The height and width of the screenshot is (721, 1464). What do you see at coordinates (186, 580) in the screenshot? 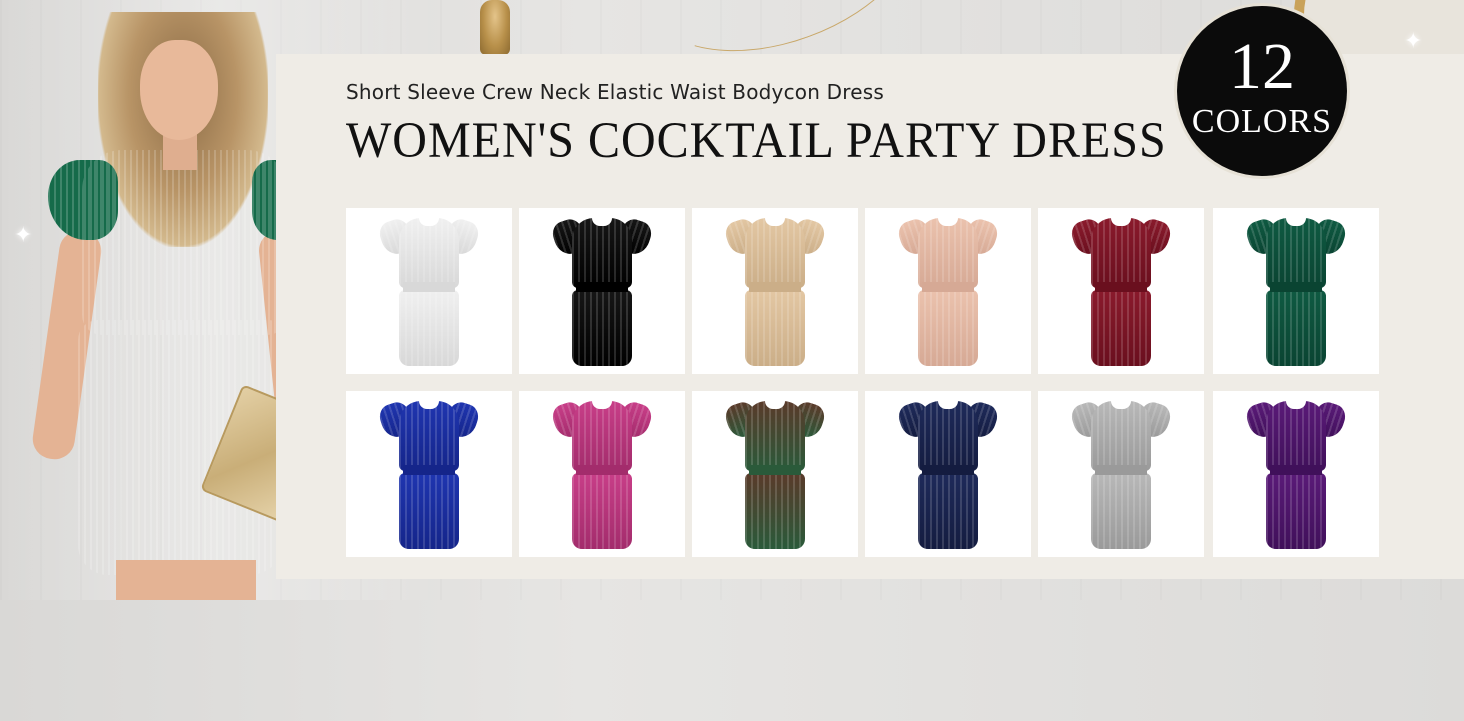
I see `model-legs` at bounding box center [186, 580].